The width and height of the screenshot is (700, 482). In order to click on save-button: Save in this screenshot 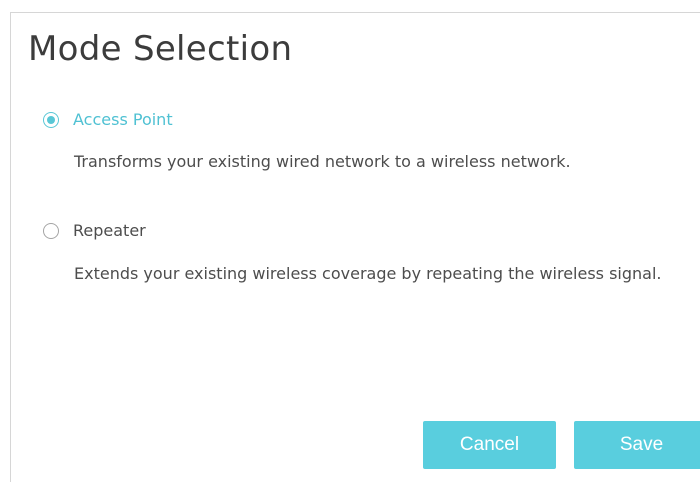, I will do `click(637, 445)`.